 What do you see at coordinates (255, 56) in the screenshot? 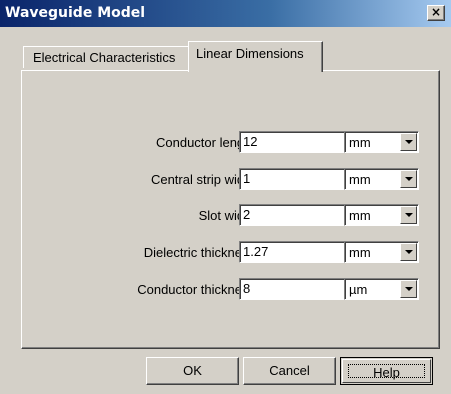
I see `tab-linear-dimensions: Linear Dimensions` at bounding box center [255, 56].